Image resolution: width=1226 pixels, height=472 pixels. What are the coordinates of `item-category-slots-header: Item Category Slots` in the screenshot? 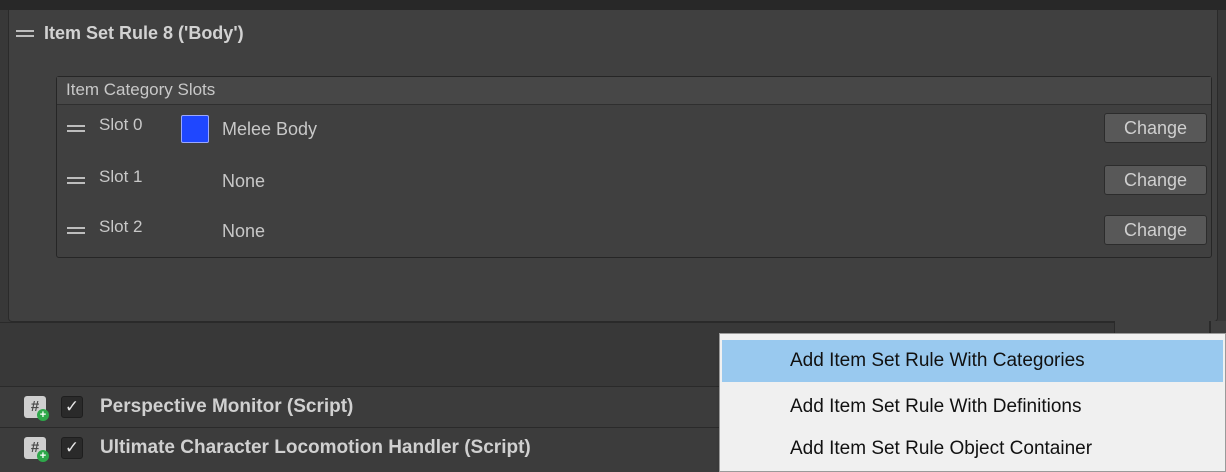 It's located at (634, 91).